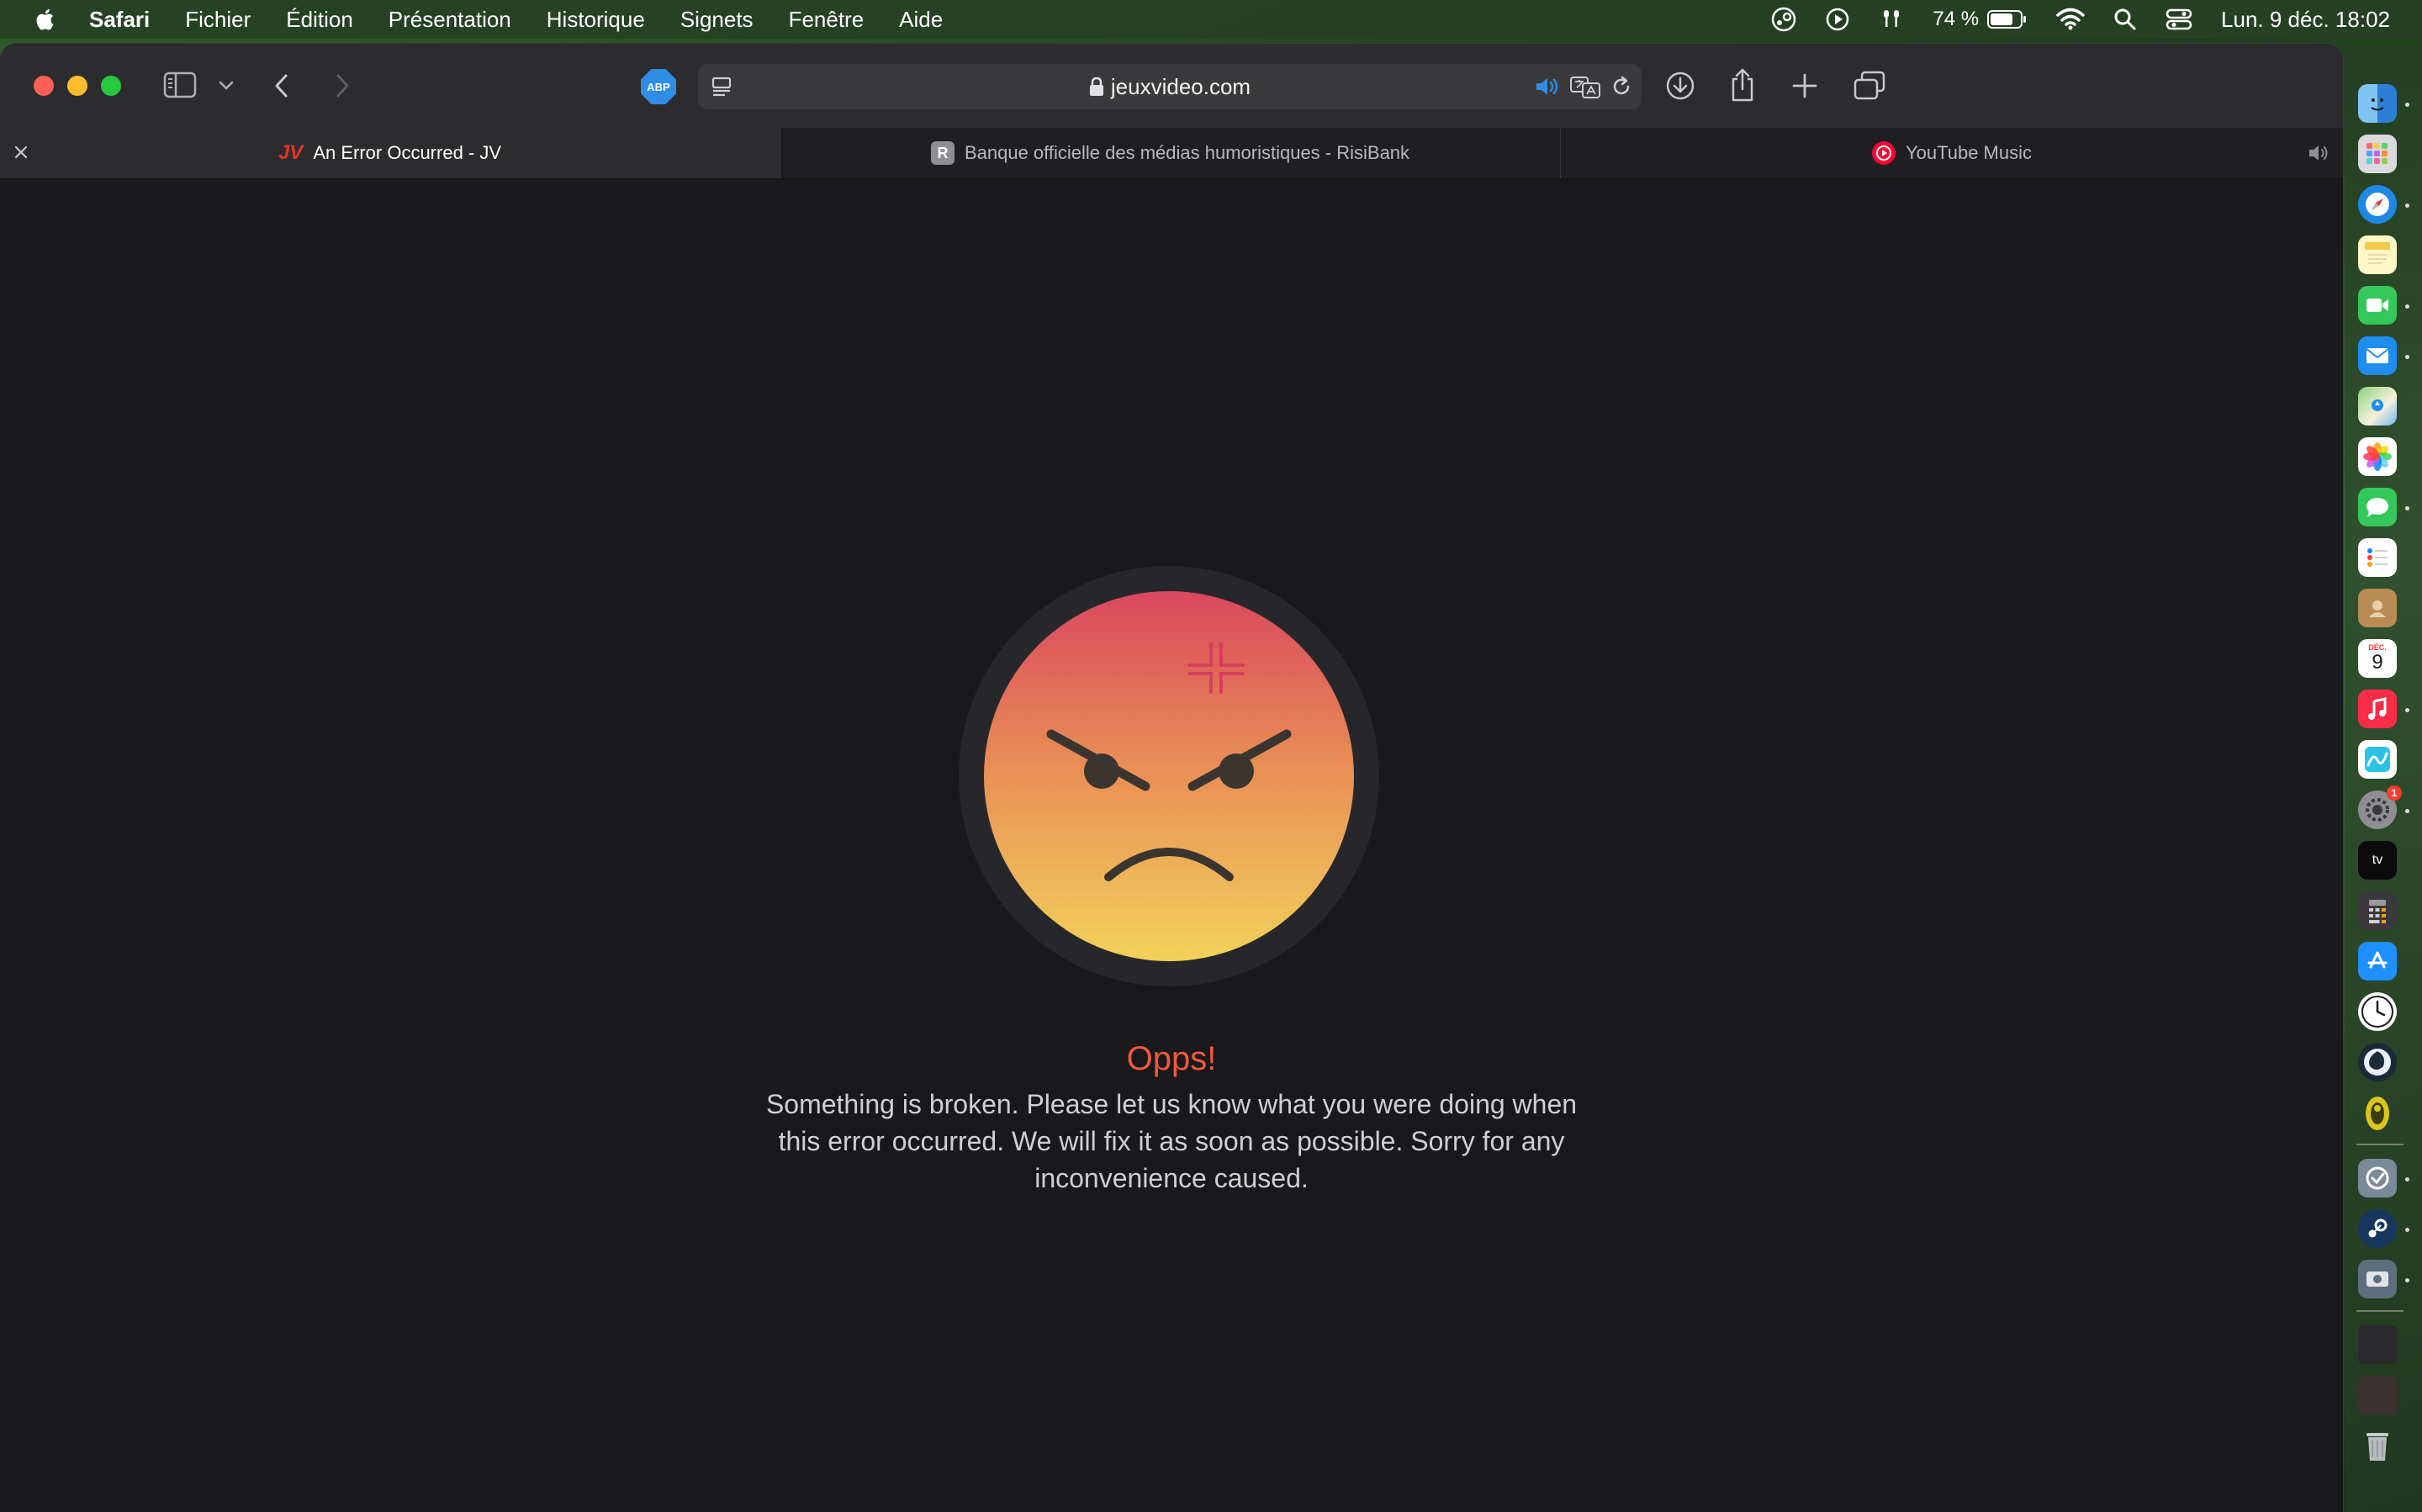  I want to click on url-text: jeuxvideo.com, so click(1180, 86).